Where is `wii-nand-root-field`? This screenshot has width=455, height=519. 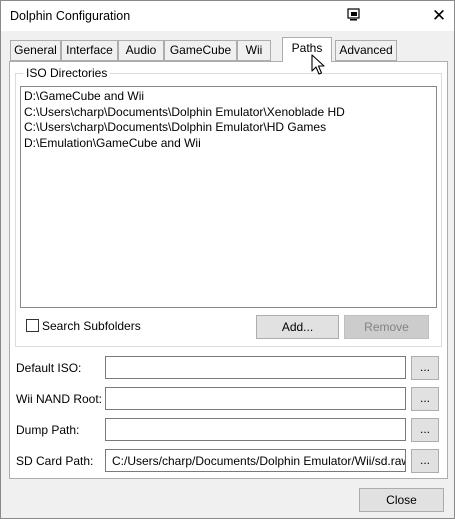
wii-nand-root-field is located at coordinates (255, 398).